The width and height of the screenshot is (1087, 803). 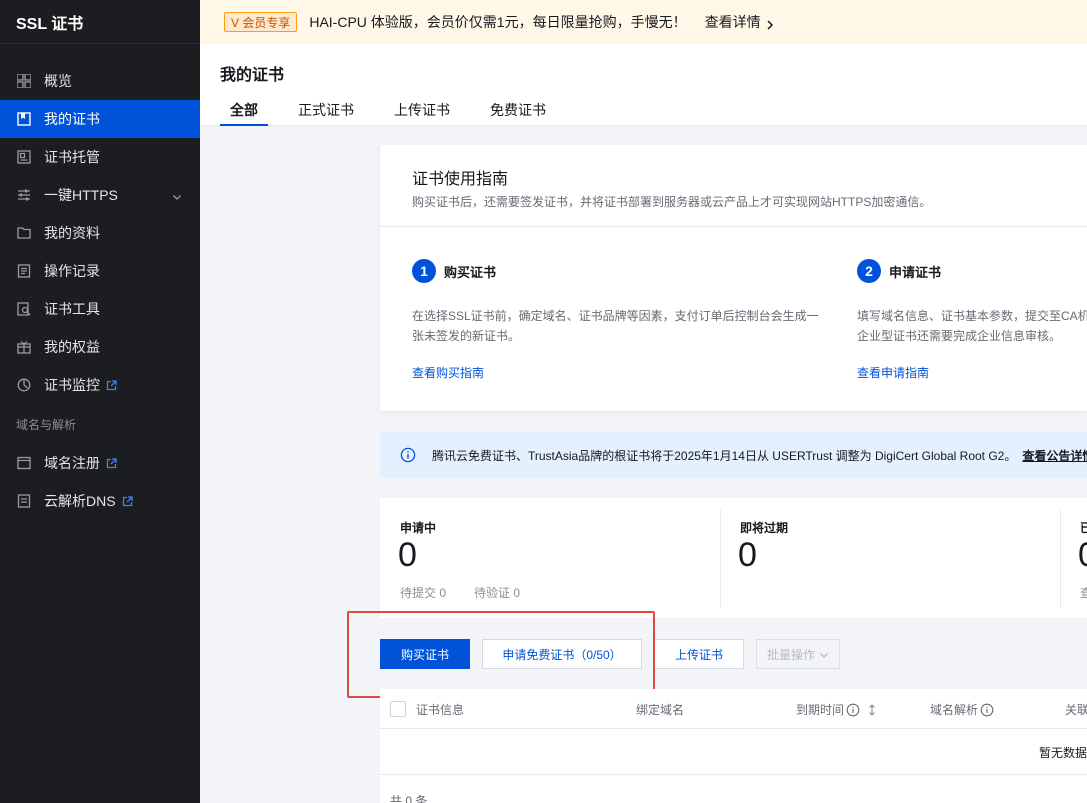 What do you see at coordinates (424, 271) in the screenshot?
I see `step-number: 1` at bounding box center [424, 271].